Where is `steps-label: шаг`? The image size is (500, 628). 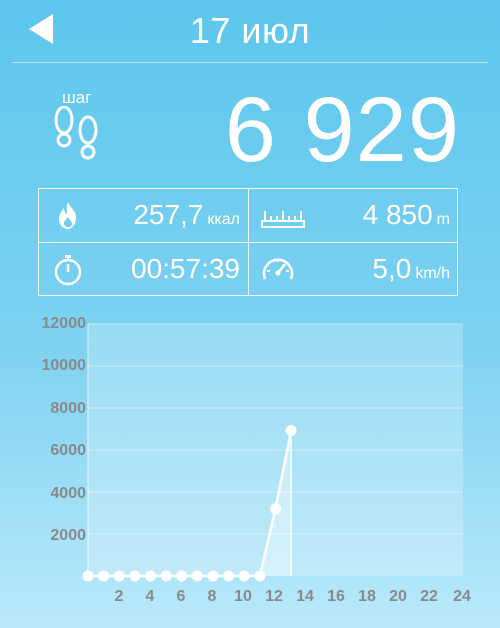 steps-label: шаг is located at coordinates (77, 97).